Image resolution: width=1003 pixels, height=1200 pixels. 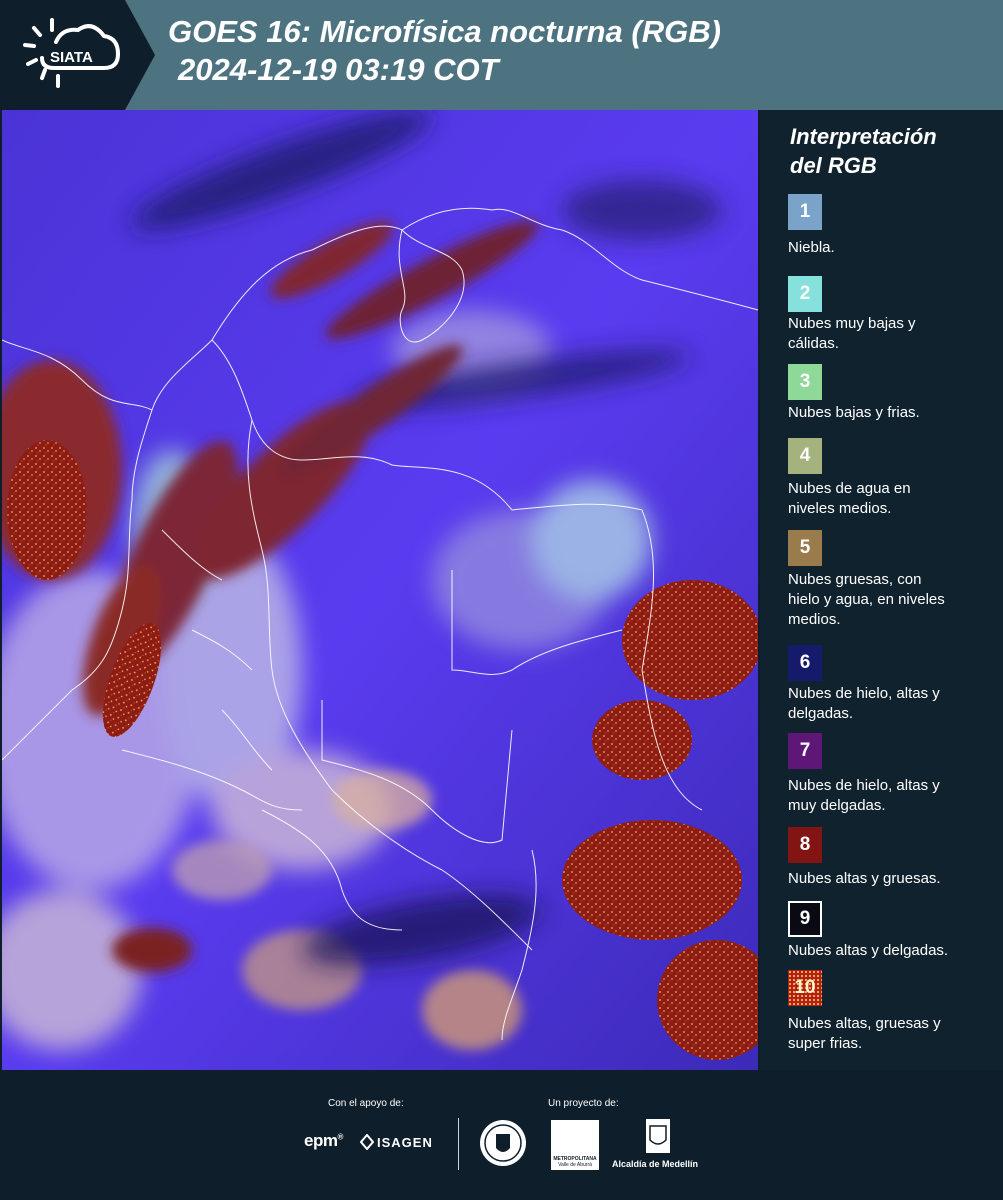 What do you see at coordinates (503, 1143) in the screenshot?
I see `medellin-seal-icon` at bounding box center [503, 1143].